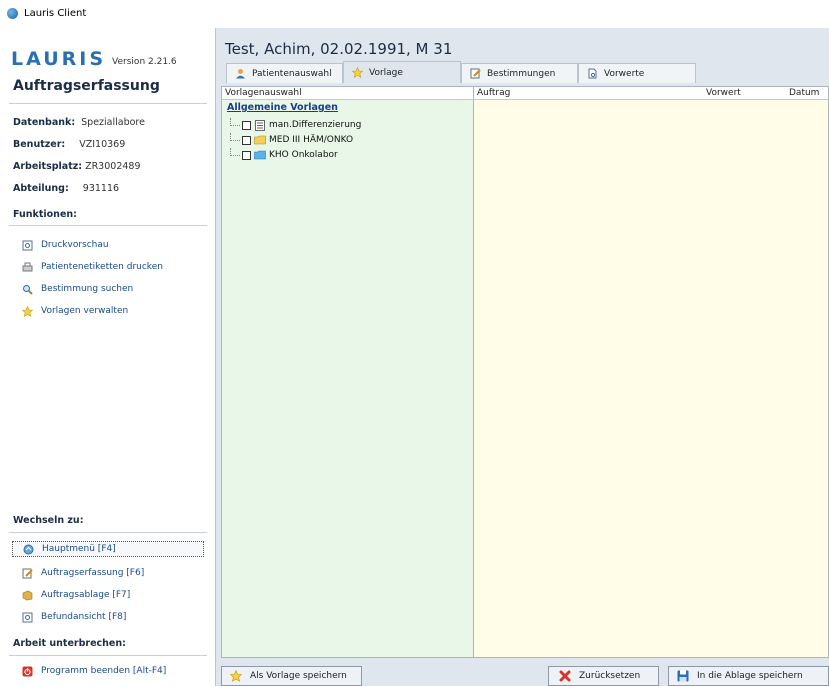 The width and height of the screenshot is (829, 686). What do you see at coordinates (723, 93) in the screenshot?
I see `column-header-vorwert: Vorwert` at bounding box center [723, 93].